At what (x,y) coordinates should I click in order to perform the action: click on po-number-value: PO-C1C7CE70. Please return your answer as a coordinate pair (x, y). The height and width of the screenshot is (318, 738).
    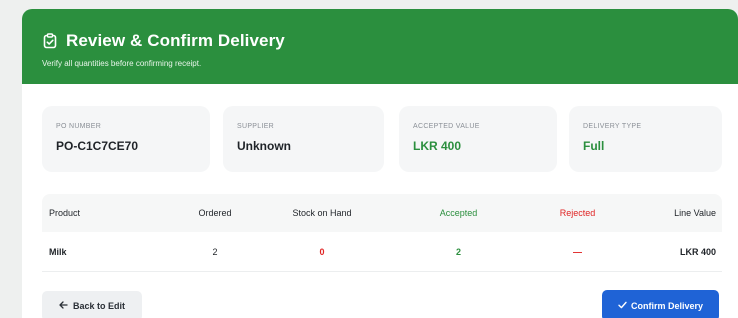
    Looking at the image, I should click on (97, 146).